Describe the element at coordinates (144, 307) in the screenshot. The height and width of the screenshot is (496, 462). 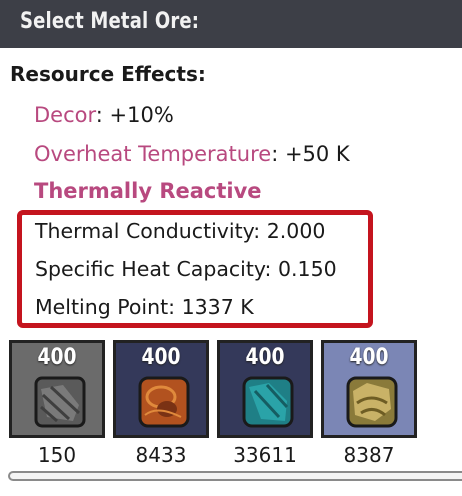
I see `melting-point-text: Melting Point: 1337 K` at that location.